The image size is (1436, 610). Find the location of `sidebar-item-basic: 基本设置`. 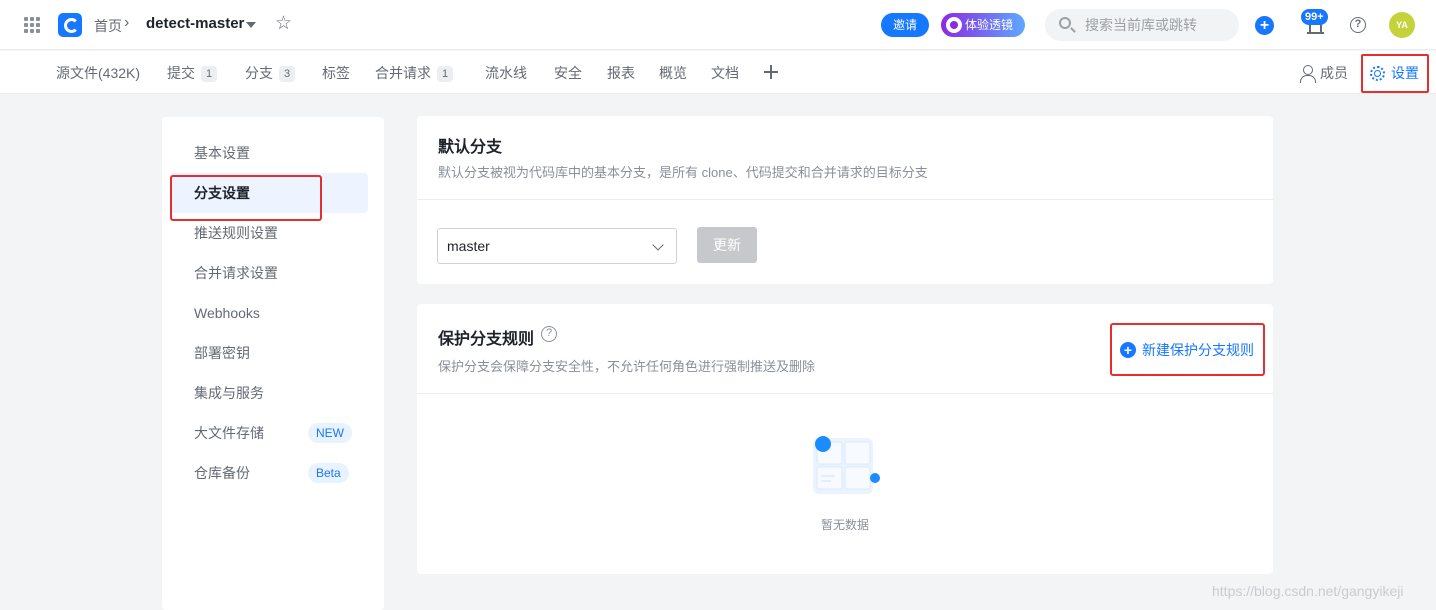

sidebar-item-basic: 基本设置 is located at coordinates (273, 153).